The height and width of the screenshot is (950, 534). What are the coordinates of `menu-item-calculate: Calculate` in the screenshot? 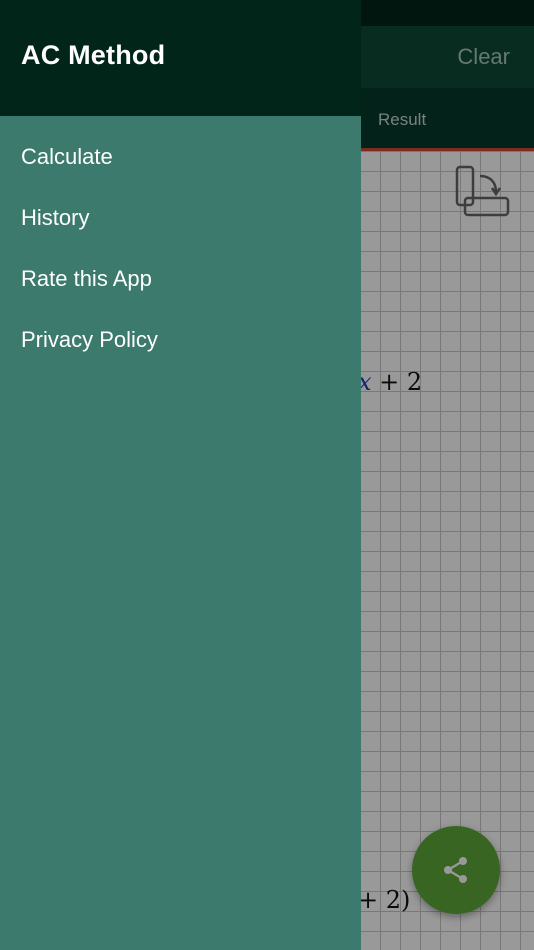 It's located at (180, 156).